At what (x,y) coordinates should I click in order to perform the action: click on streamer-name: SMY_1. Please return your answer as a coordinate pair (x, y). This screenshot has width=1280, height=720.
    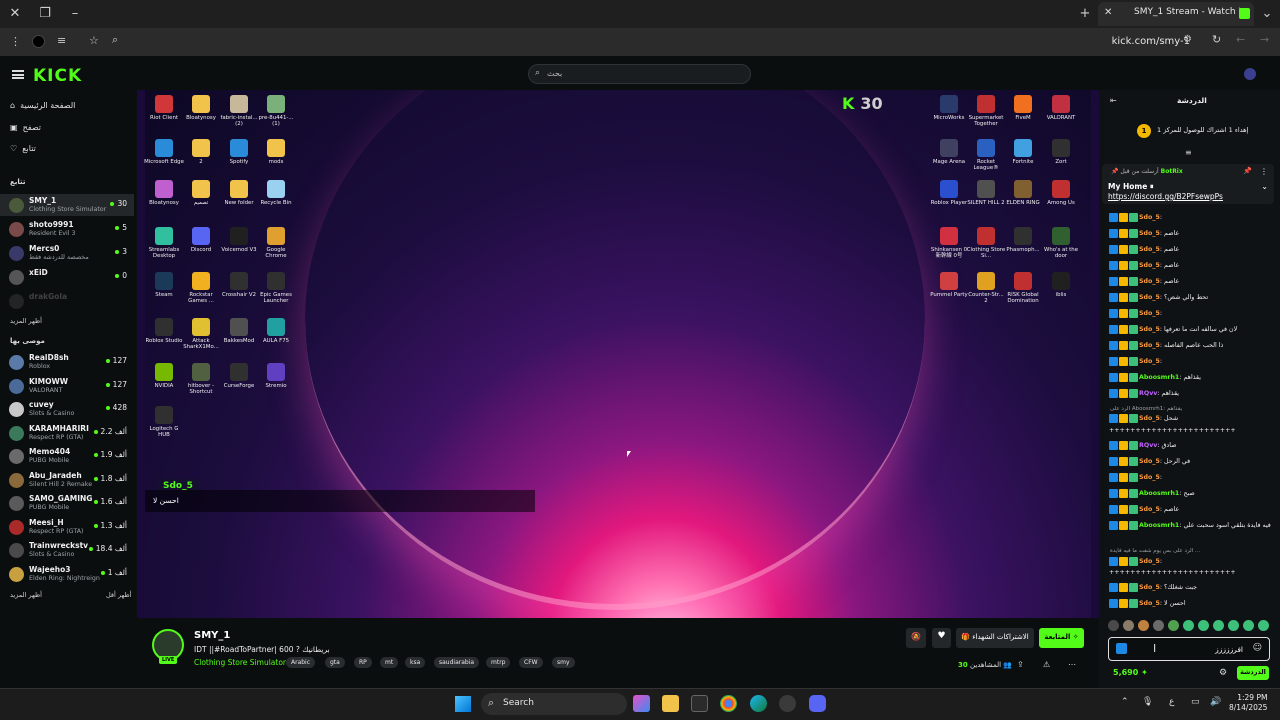
    Looking at the image, I should click on (212, 635).